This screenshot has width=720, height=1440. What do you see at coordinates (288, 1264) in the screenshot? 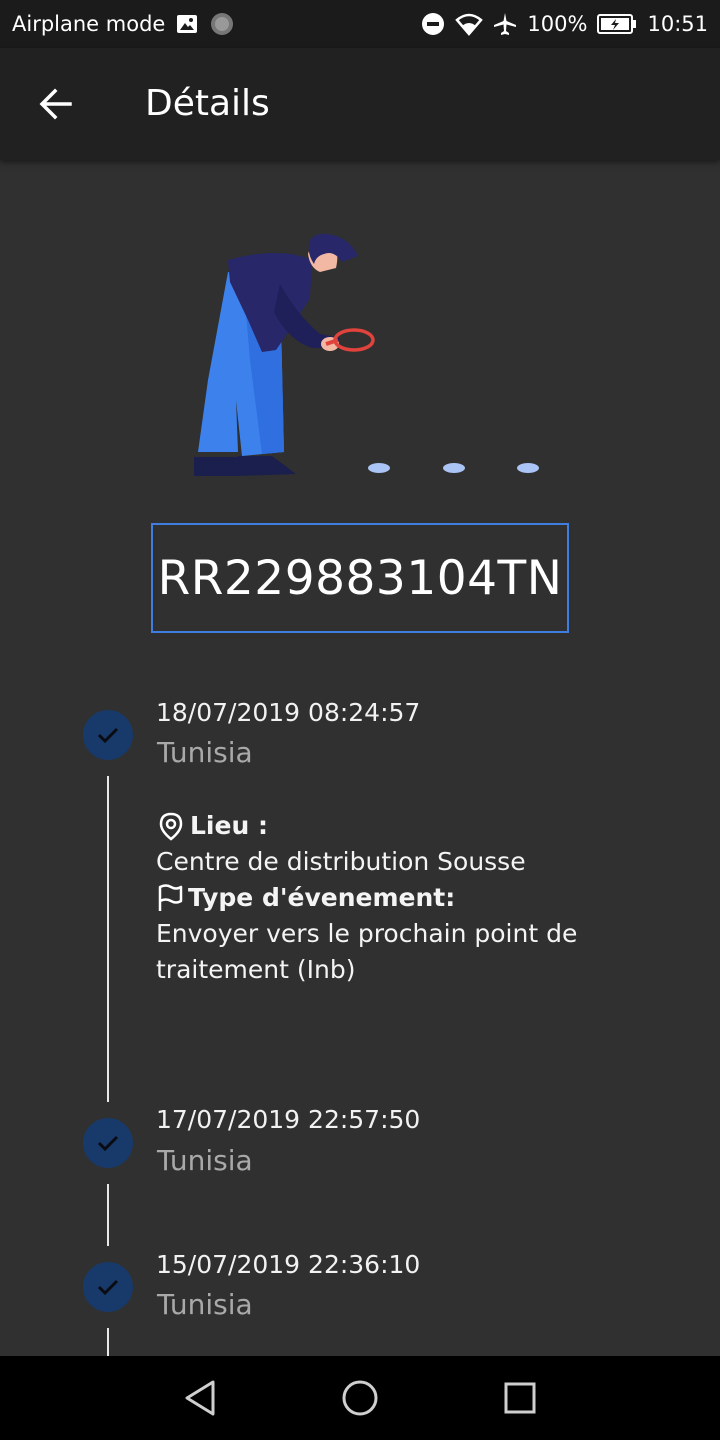
I see `event-date: 15/07/2019 22:36:10` at bounding box center [288, 1264].